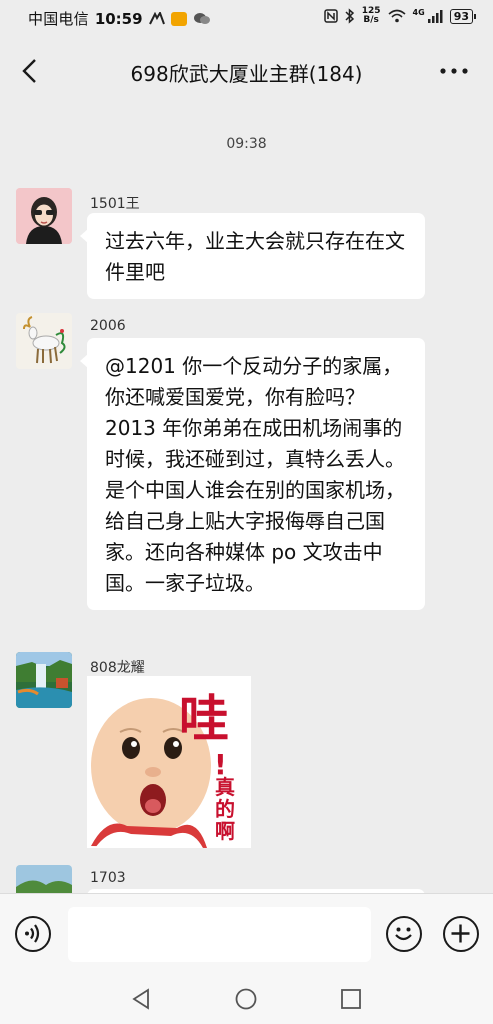 This screenshot has width=493, height=1024. I want to click on nav-home-icon, so click(246, 999).